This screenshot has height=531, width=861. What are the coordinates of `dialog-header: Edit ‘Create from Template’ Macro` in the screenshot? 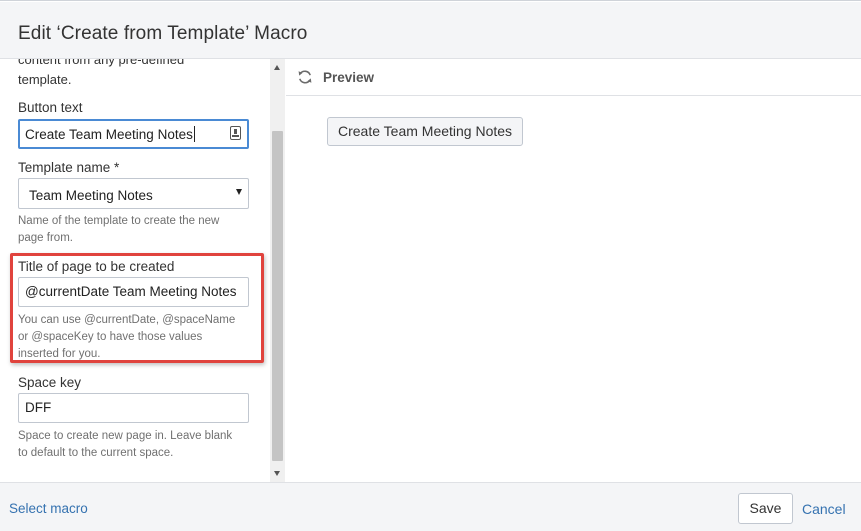 It's located at (430, 30).